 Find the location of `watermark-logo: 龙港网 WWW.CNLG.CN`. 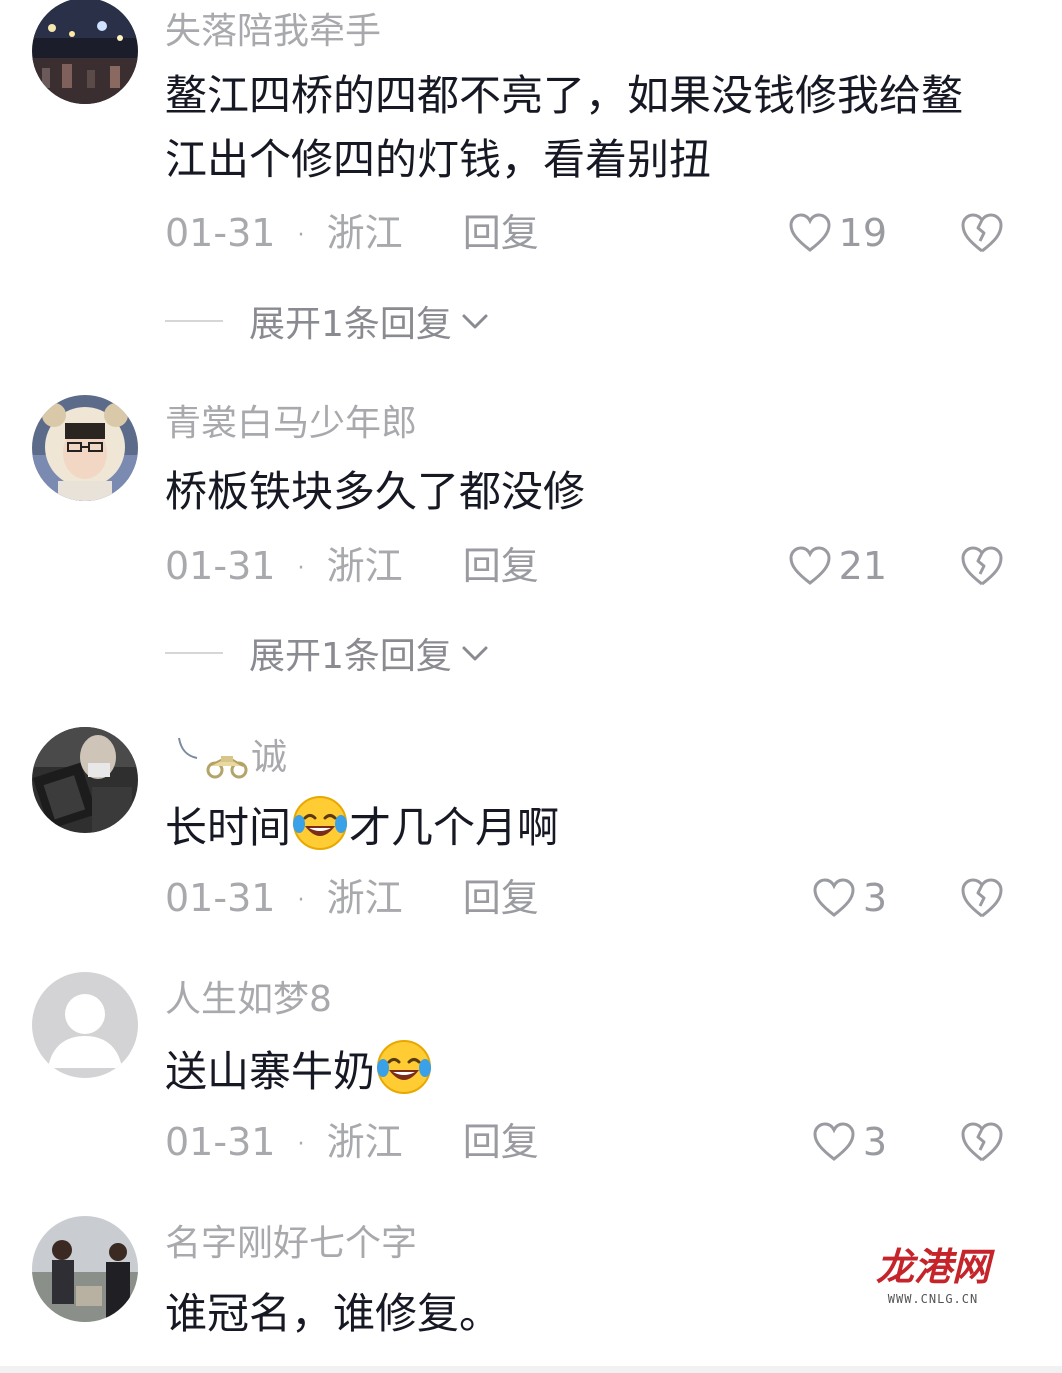

watermark-logo: 龙港网 WWW.CNLG.CN is located at coordinates (933, 1278).